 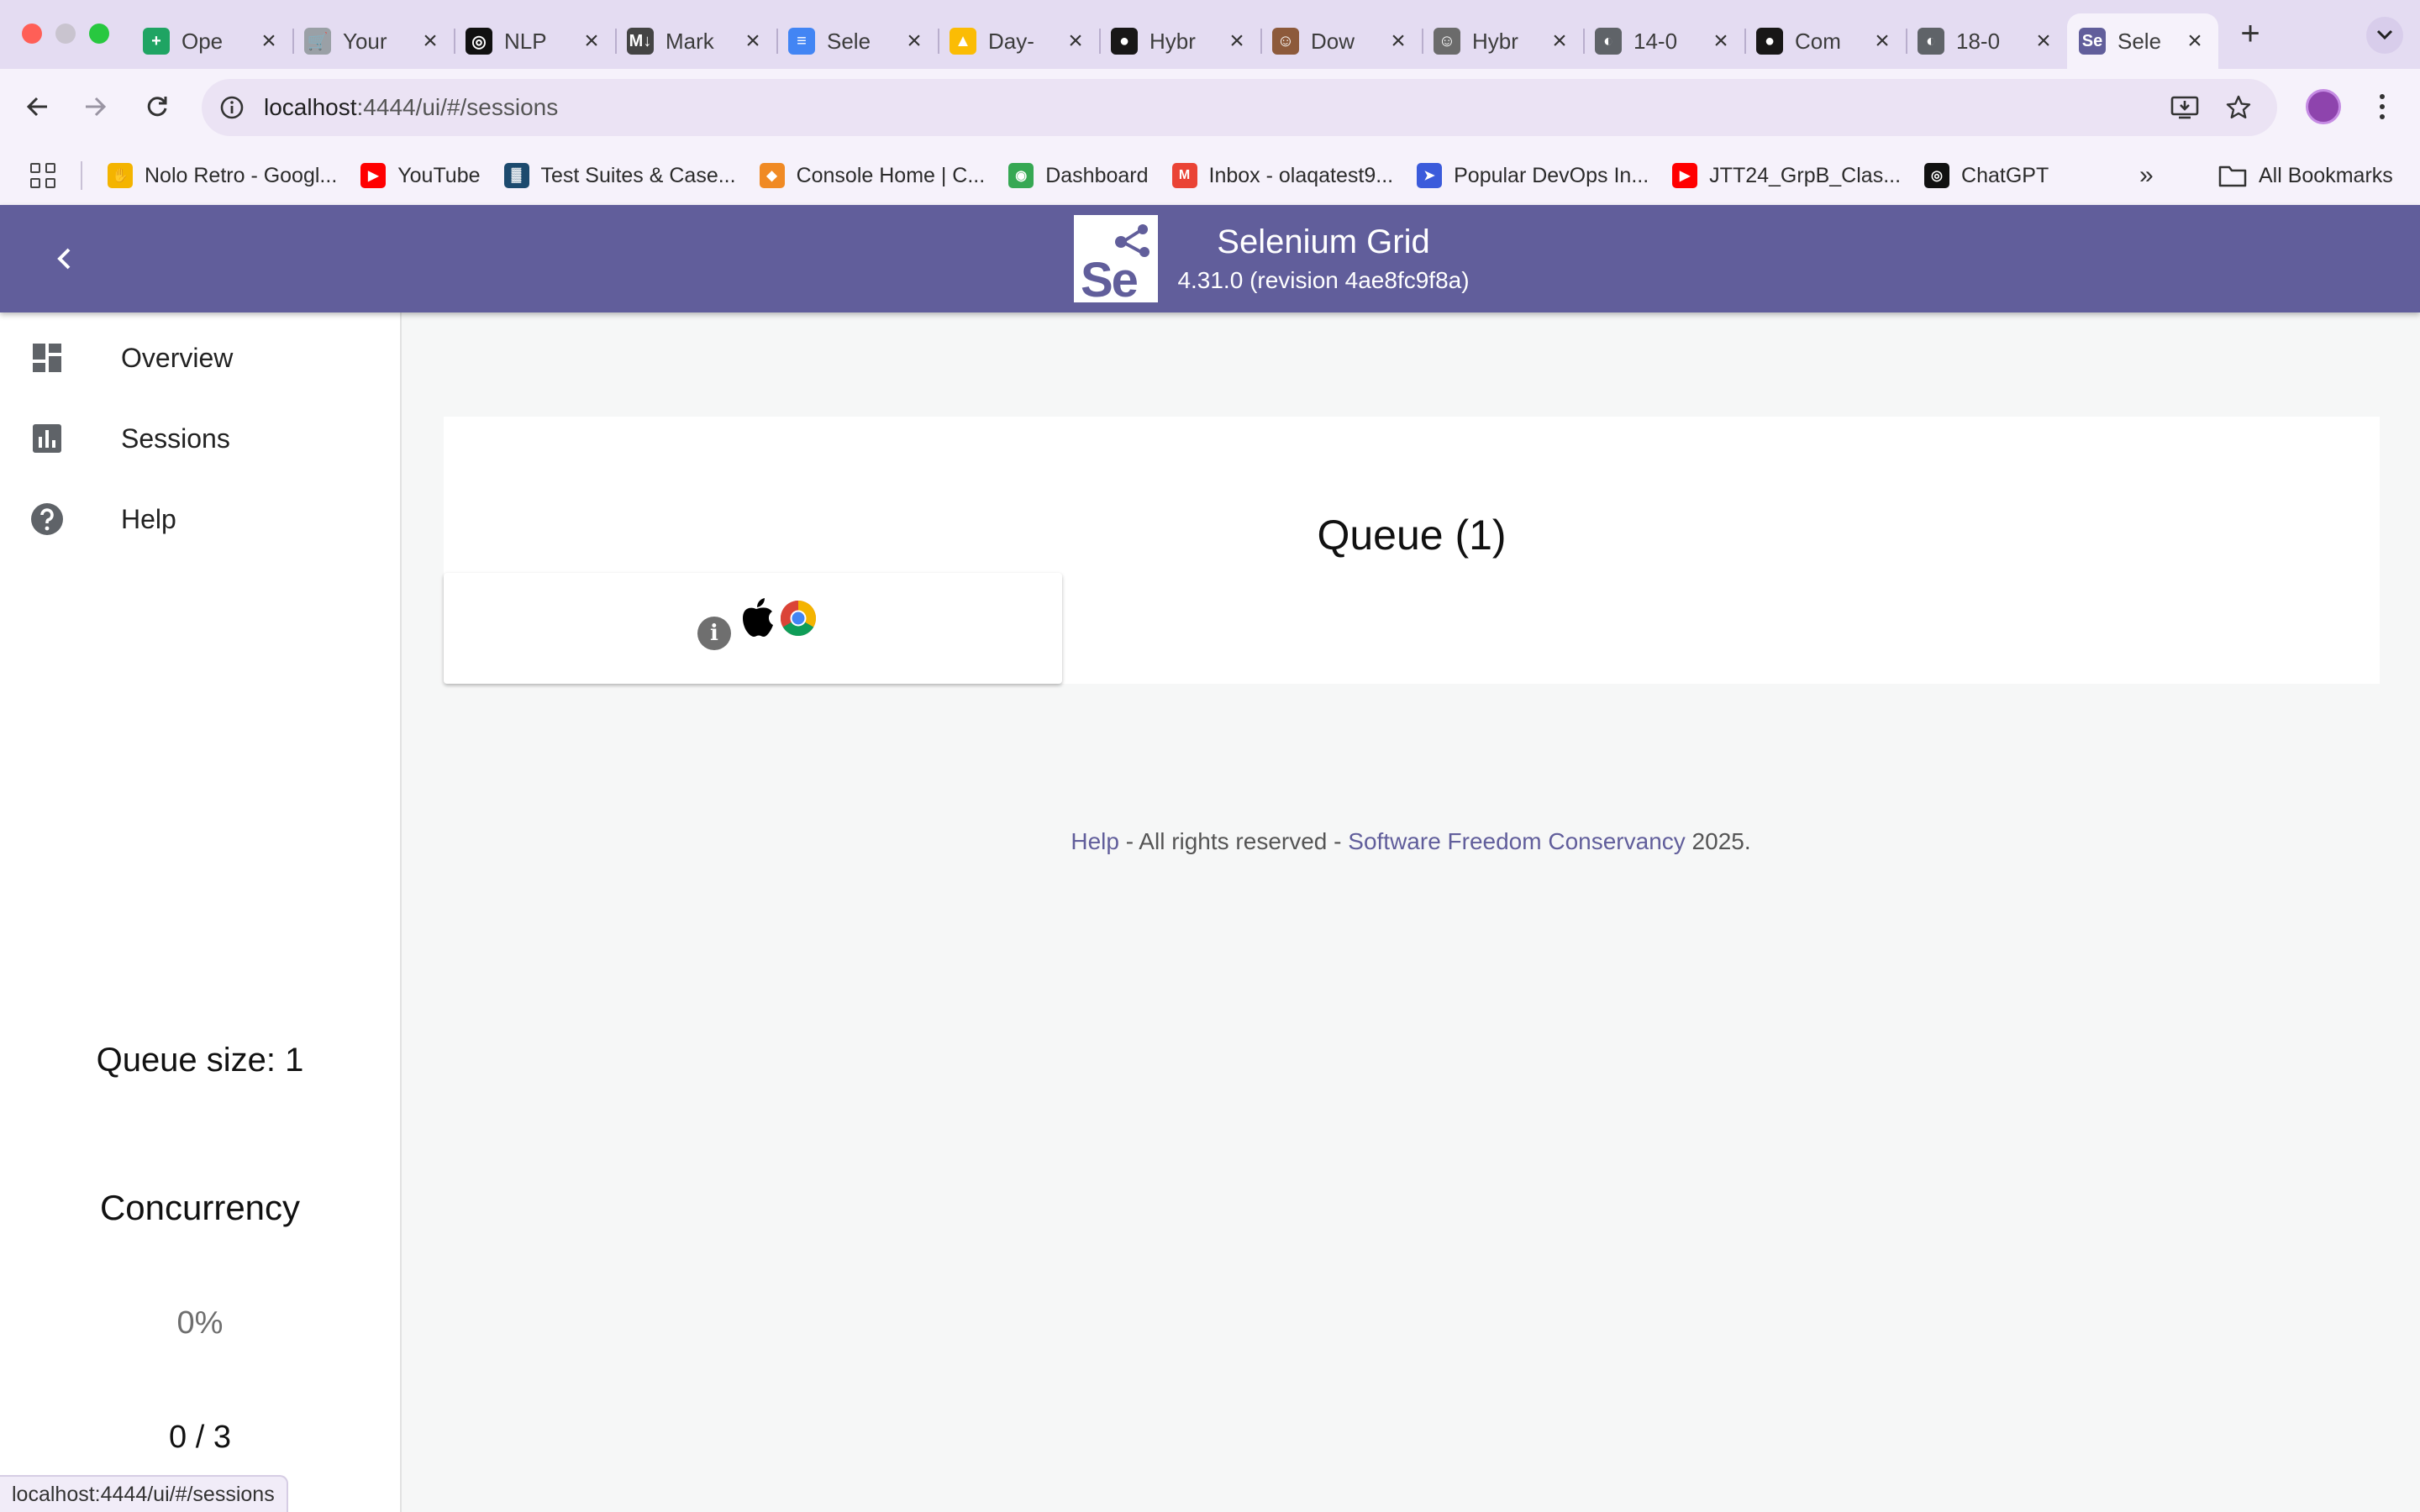 I want to click on site-info-icon, so click(x=232, y=107).